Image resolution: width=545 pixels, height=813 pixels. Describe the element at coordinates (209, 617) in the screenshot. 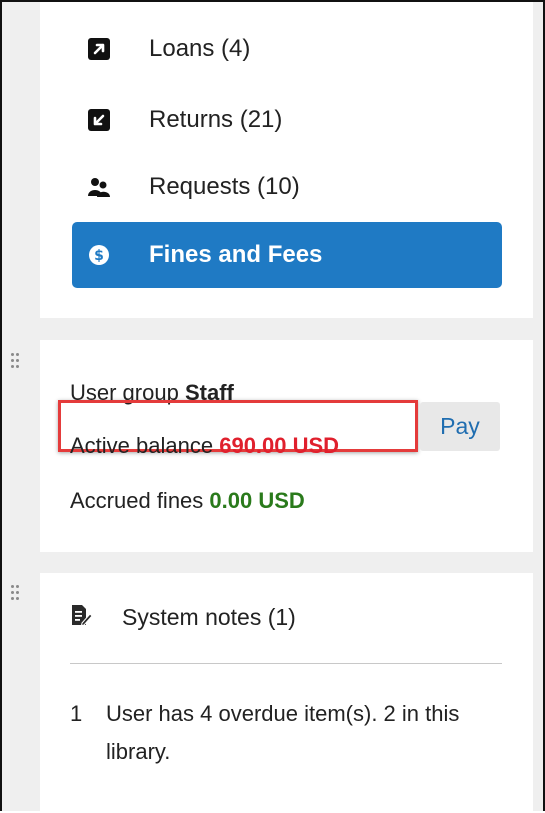

I see `system-notes-title: System notes (1)` at that location.